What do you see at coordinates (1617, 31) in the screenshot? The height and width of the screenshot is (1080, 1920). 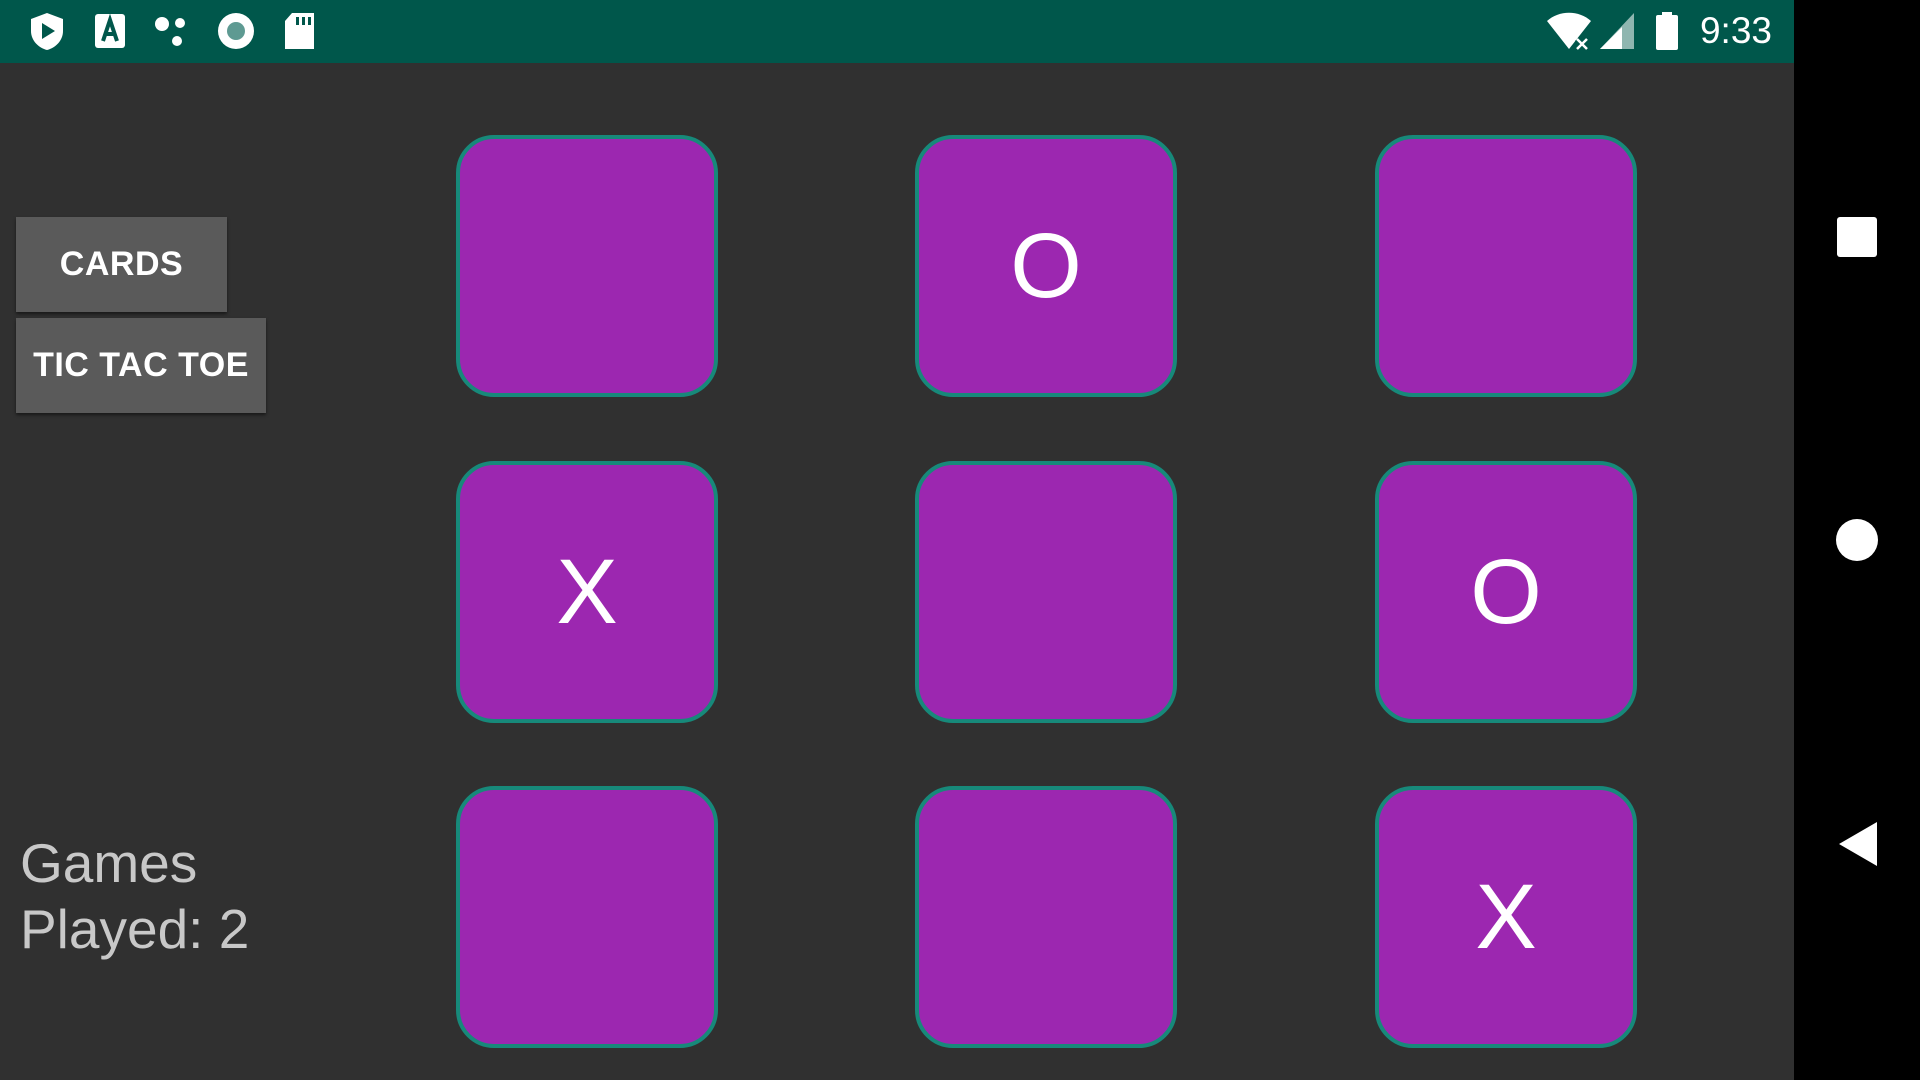 I see `cell-signal-icon` at bounding box center [1617, 31].